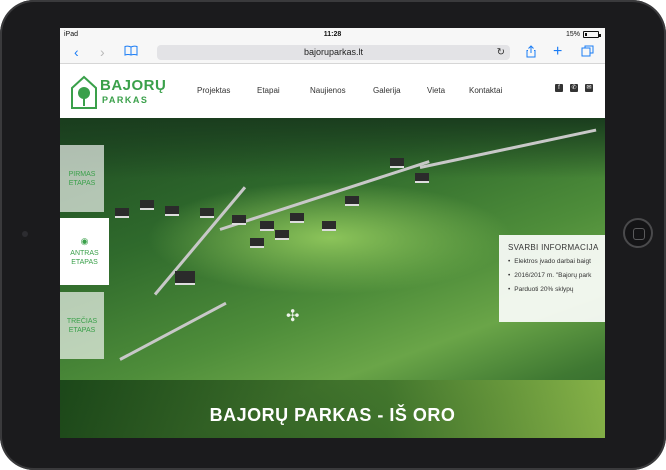  I want to click on nav-vieta: Vieta, so click(448, 90).